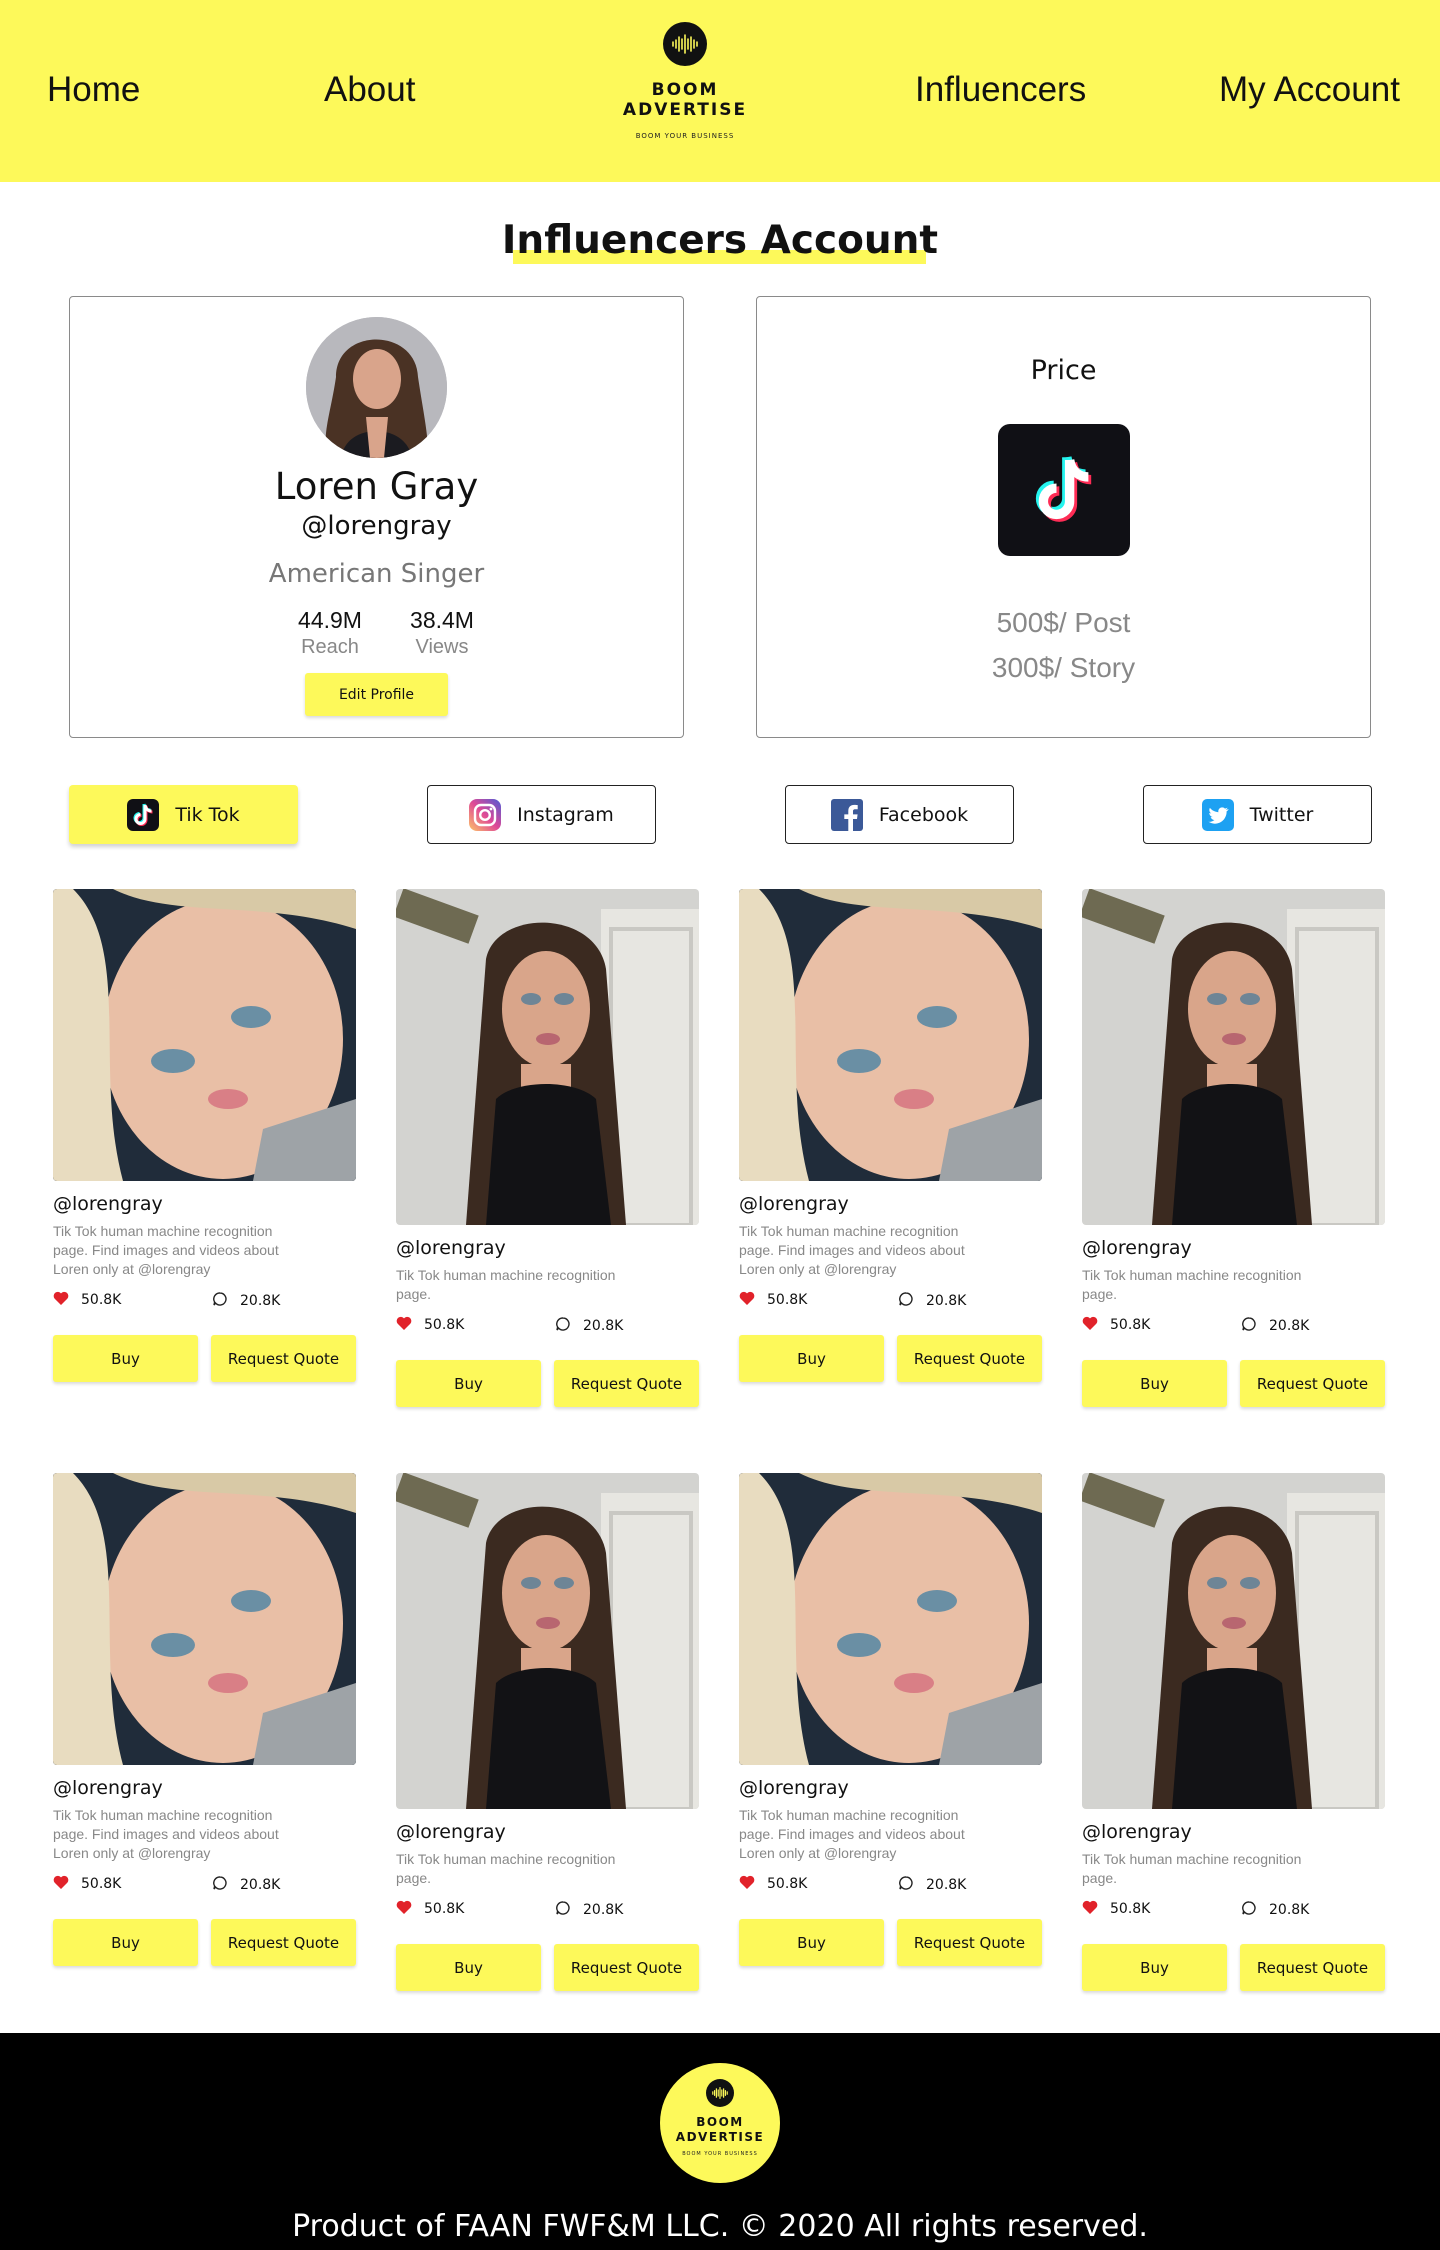 Image resolution: width=1440 pixels, height=2250 pixels. I want to click on tab-facebook: Facebook, so click(899, 814).